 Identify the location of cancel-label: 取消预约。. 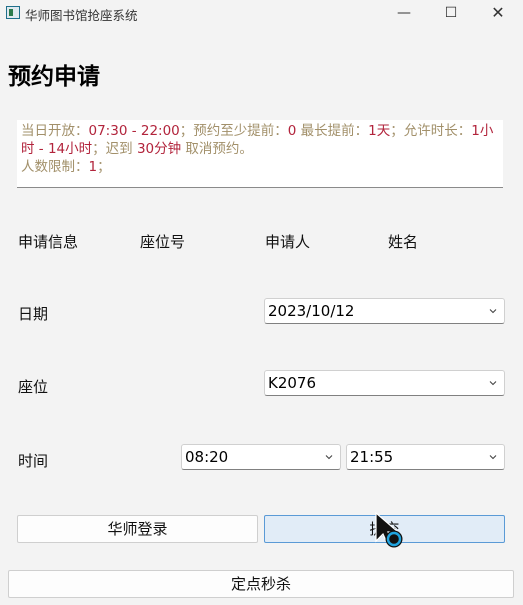
(217, 149).